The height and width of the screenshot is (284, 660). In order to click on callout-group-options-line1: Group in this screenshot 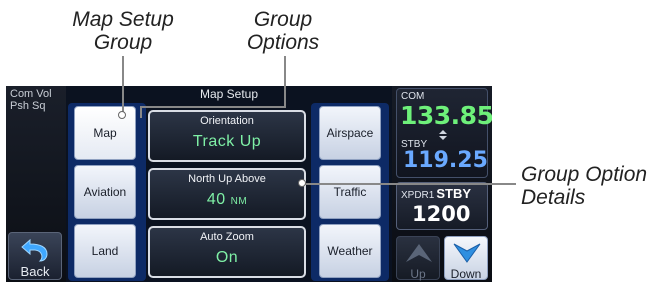, I will do `click(283, 19)`.